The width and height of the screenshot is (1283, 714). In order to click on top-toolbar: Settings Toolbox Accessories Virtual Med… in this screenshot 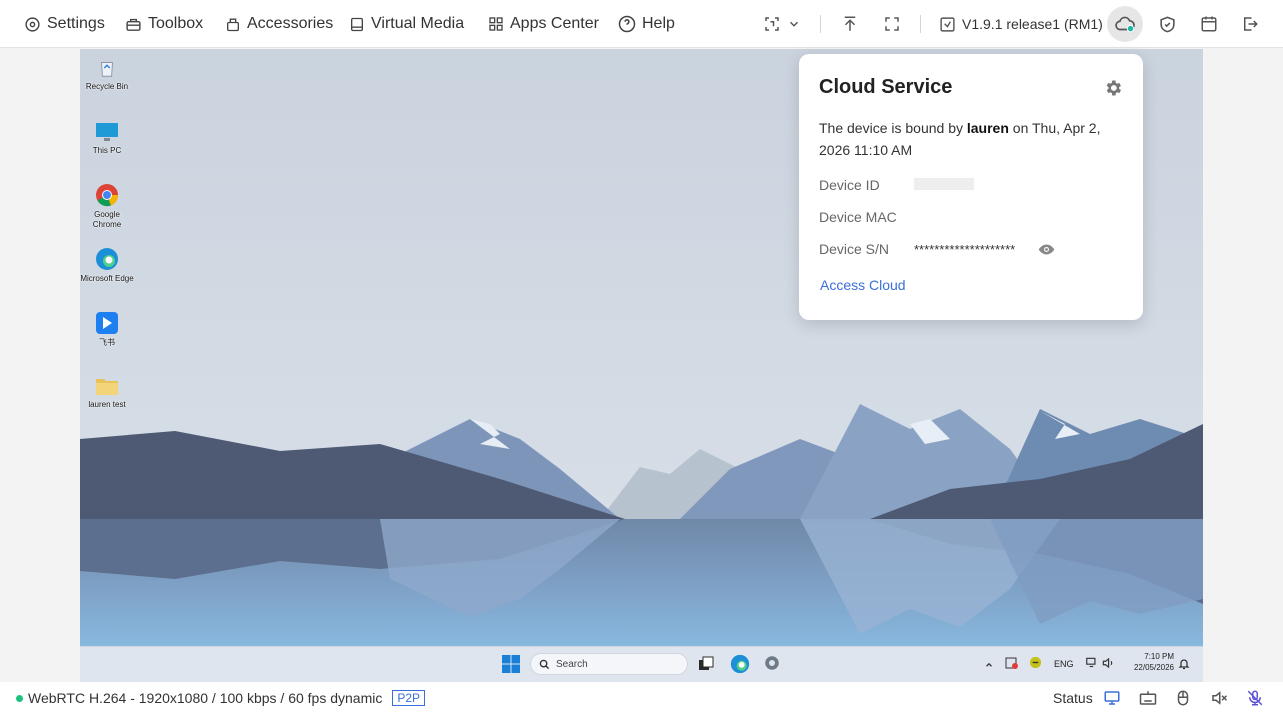, I will do `click(641, 24)`.